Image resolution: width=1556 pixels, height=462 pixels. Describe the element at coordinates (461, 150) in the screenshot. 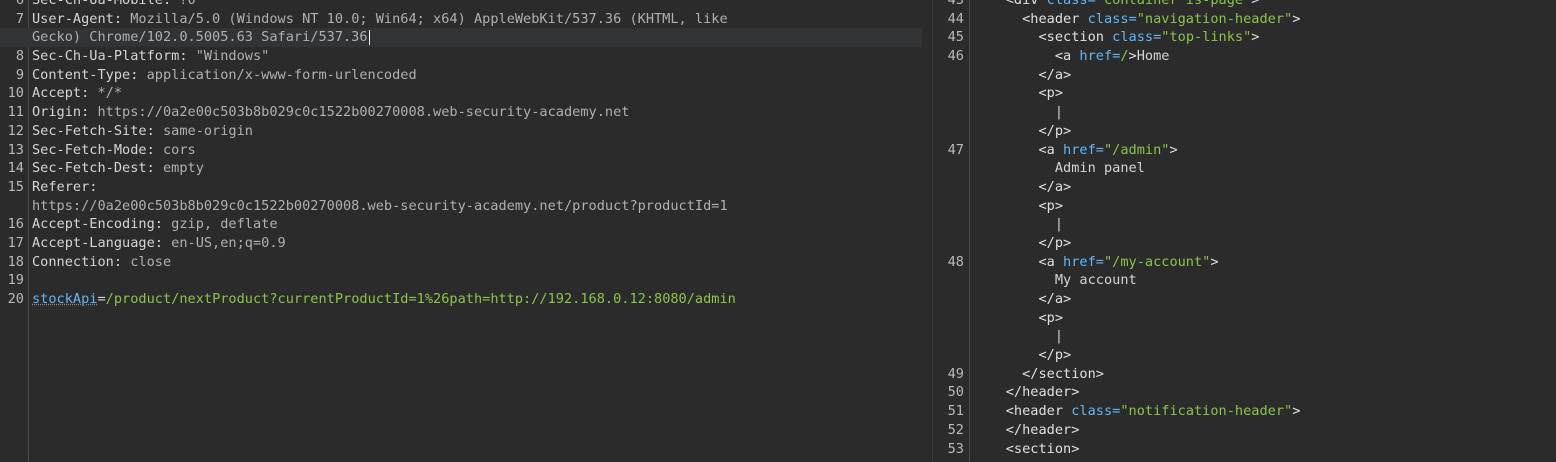

I see `request-line: 13 Sec-Fetch-Mode: cors` at that location.